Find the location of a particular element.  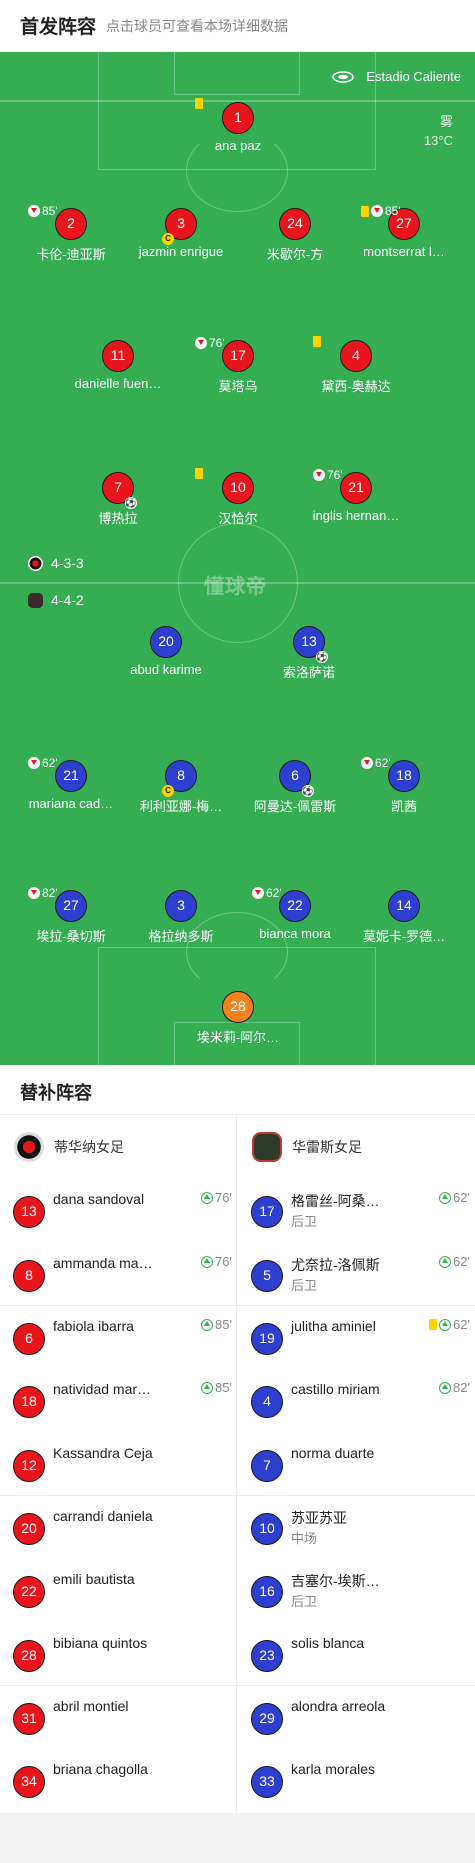

yellow-card-icon is located at coordinates (199, 103).